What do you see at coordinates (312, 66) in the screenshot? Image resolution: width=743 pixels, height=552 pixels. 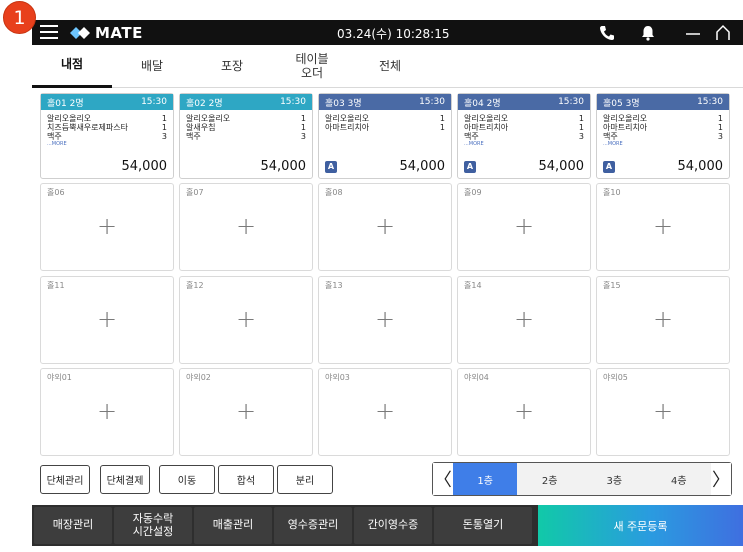 I see `tab-table-order: 테이블 오더` at bounding box center [312, 66].